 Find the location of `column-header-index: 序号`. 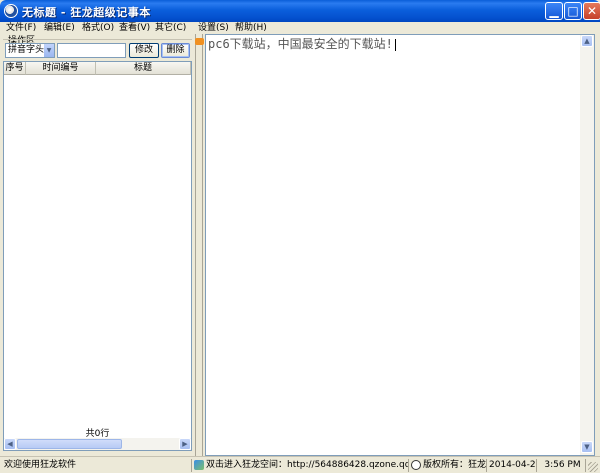

column-header-index: 序号 is located at coordinates (15, 68).